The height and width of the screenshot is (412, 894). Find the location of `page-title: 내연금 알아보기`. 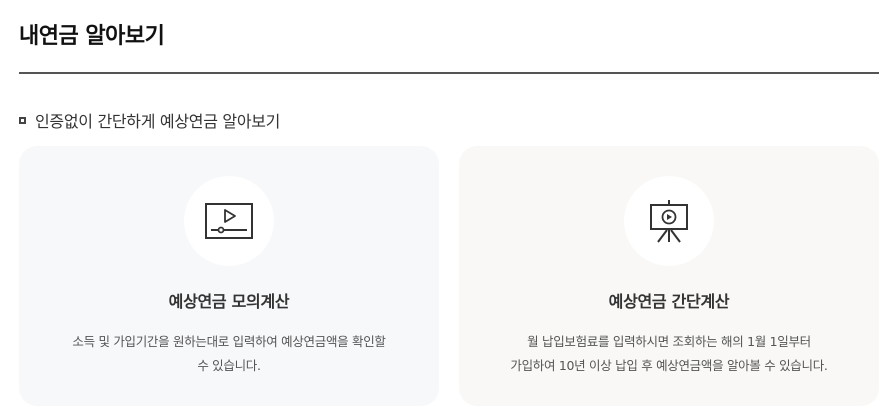

page-title: 내연금 알아보기 is located at coordinates (92, 36).